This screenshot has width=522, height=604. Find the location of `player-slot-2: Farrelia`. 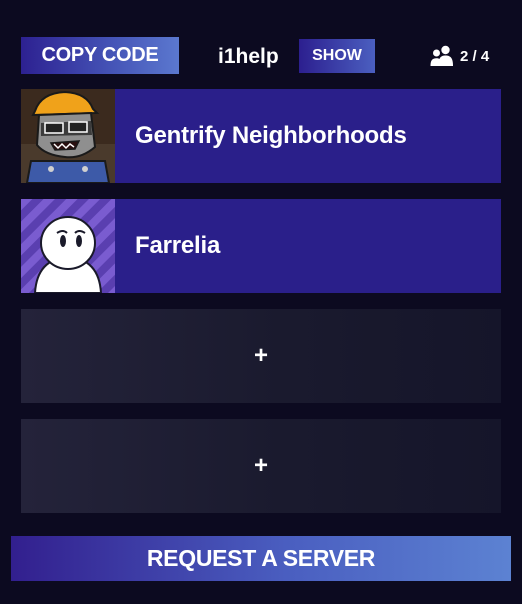

player-slot-2: Farrelia is located at coordinates (261, 246).